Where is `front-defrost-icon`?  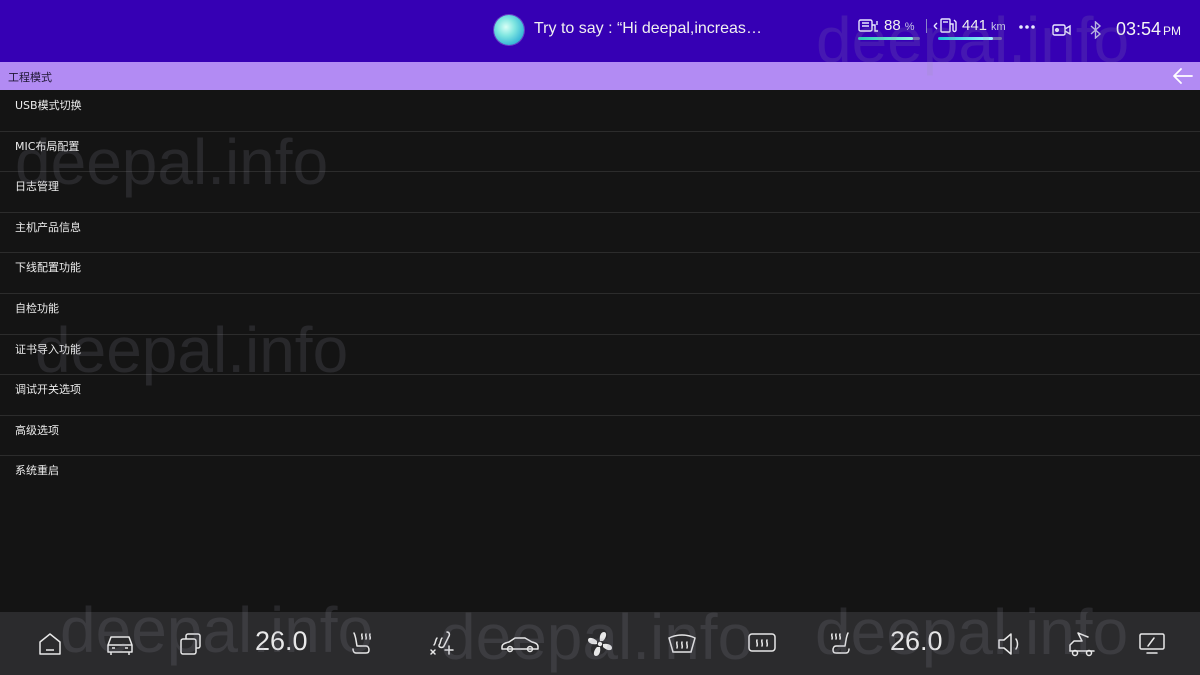
front-defrost-icon is located at coordinates (682, 643).